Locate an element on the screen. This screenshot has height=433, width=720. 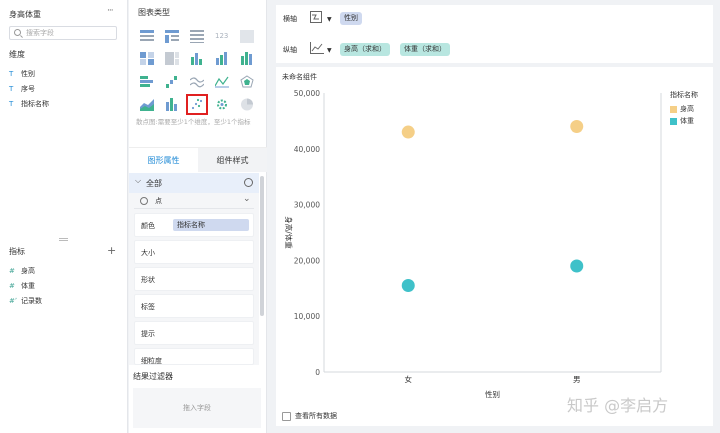
dimension-field-metric-name: T 指标名称 is located at coordinates (29, 104).